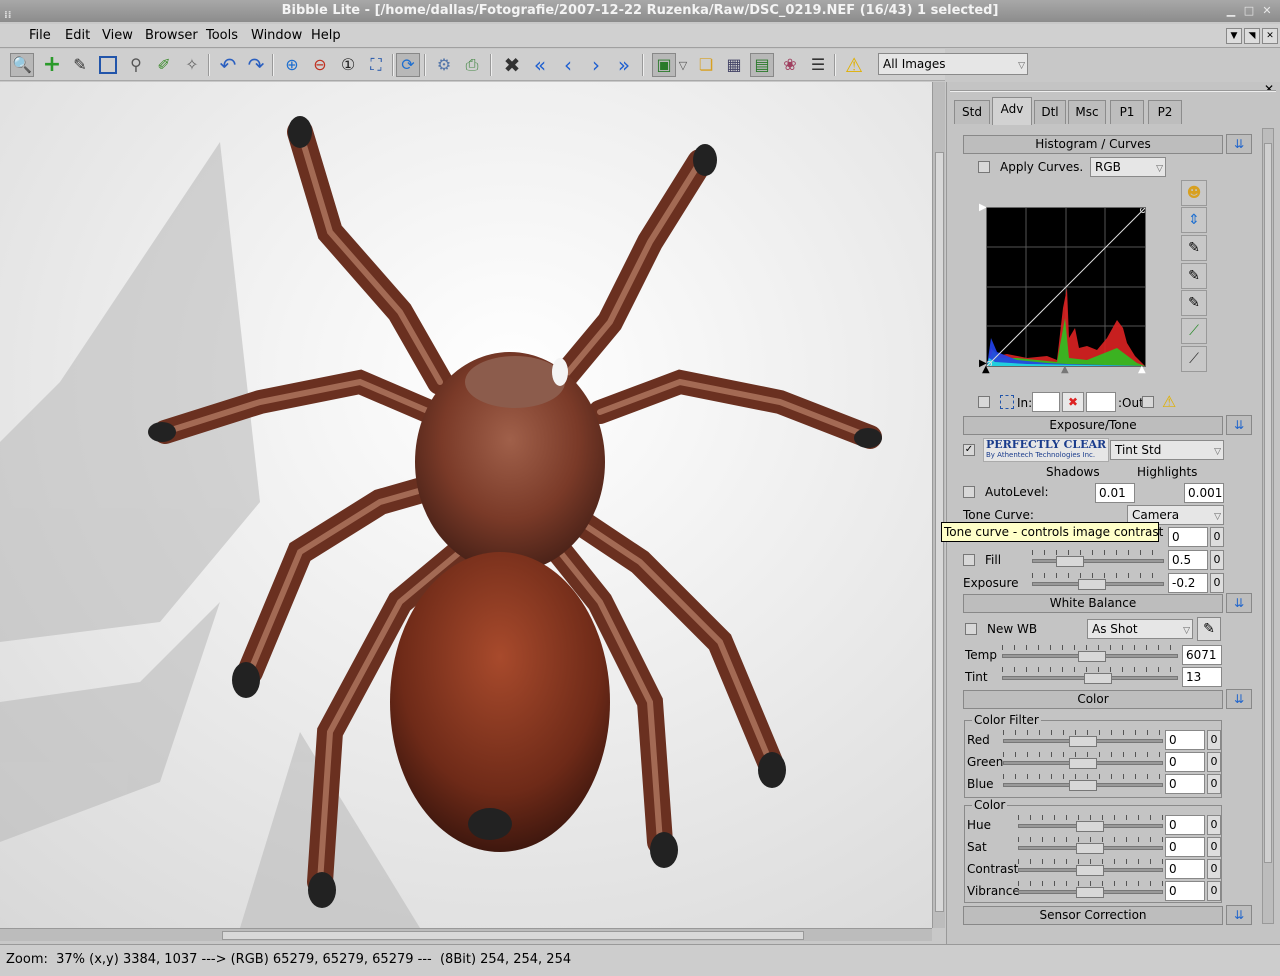 This screenshot has width=1280, height=976. I want to click on curve-sync-icon: ⇕, so click(1194, 220).